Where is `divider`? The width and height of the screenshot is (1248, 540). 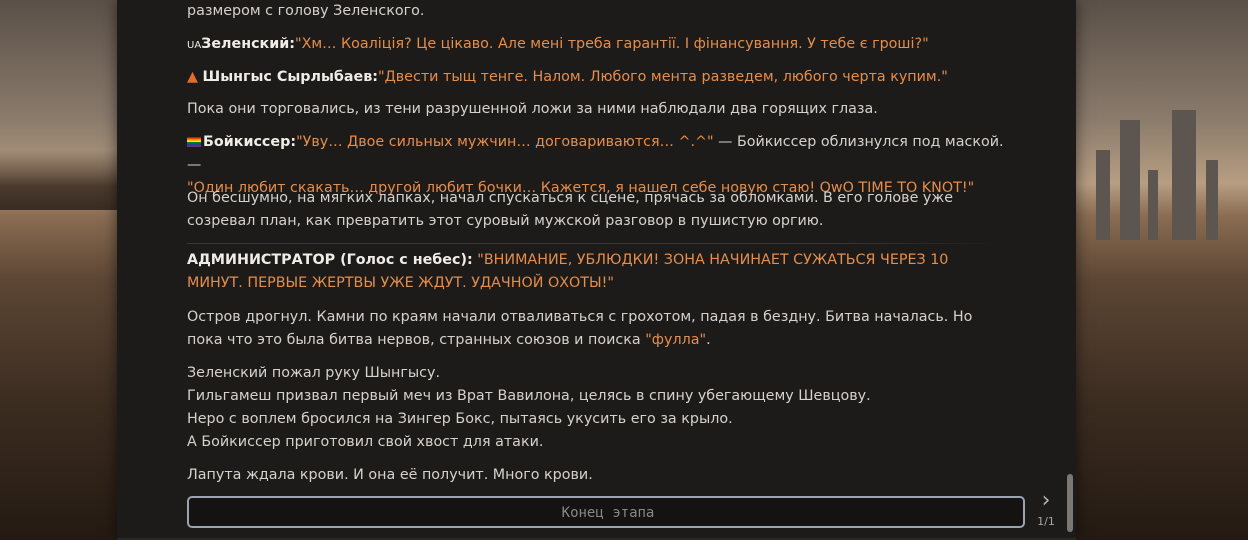 divider is located at coordinates (594, 243).